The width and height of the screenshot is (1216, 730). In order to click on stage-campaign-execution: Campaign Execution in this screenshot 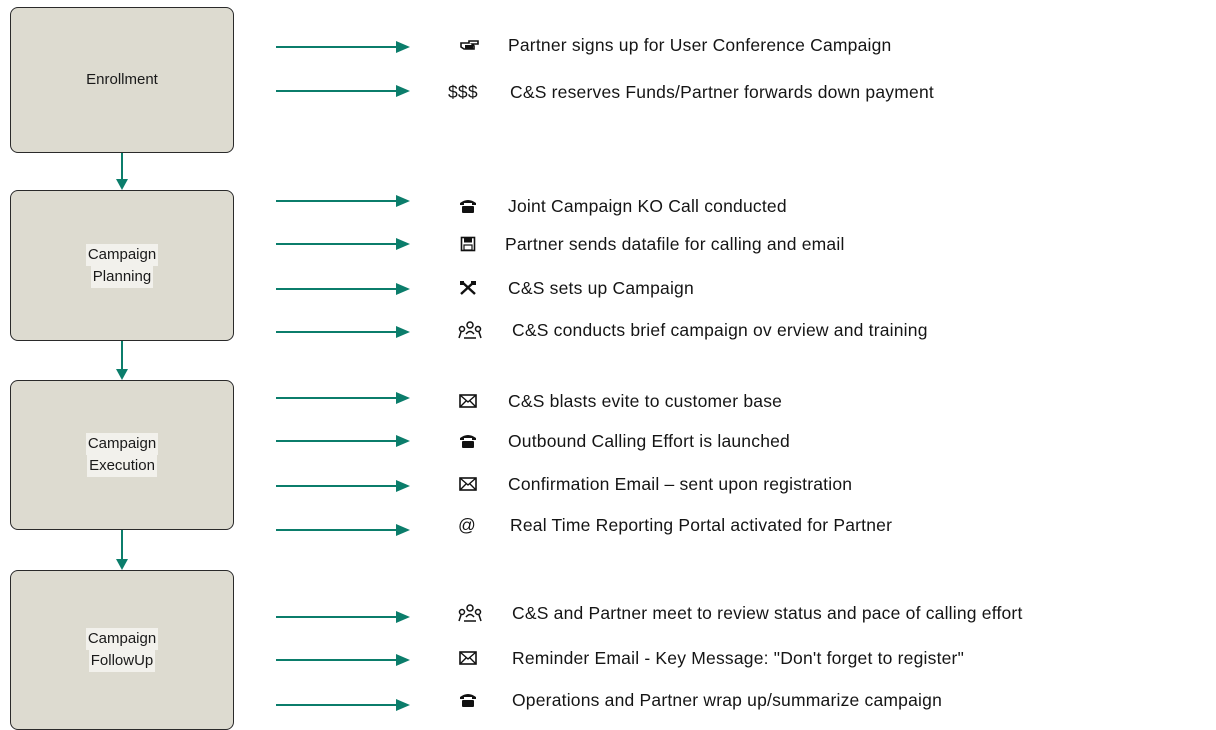, I will do `click(122, 455)`.